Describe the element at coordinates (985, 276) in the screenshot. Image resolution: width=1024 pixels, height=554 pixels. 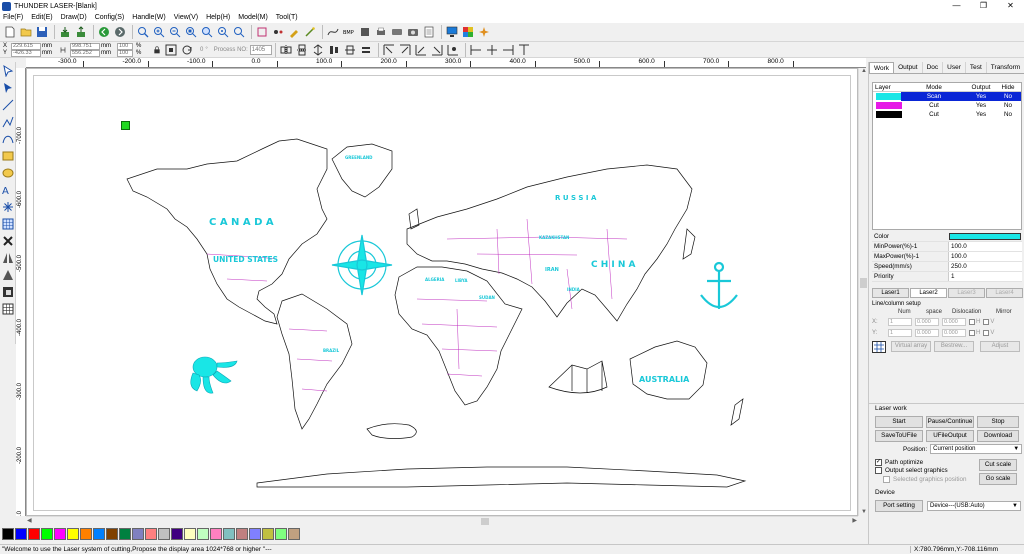
I see `prop-value: 1` at that location.